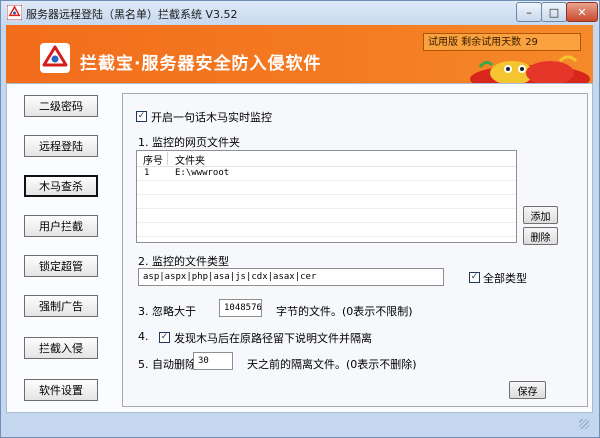 The image size is (600, 438). What do you see at coordinates (141, 116) in the screenshot?
I see `realtime-monitor-checkbox: ✓` at bounding box center [141, 116].